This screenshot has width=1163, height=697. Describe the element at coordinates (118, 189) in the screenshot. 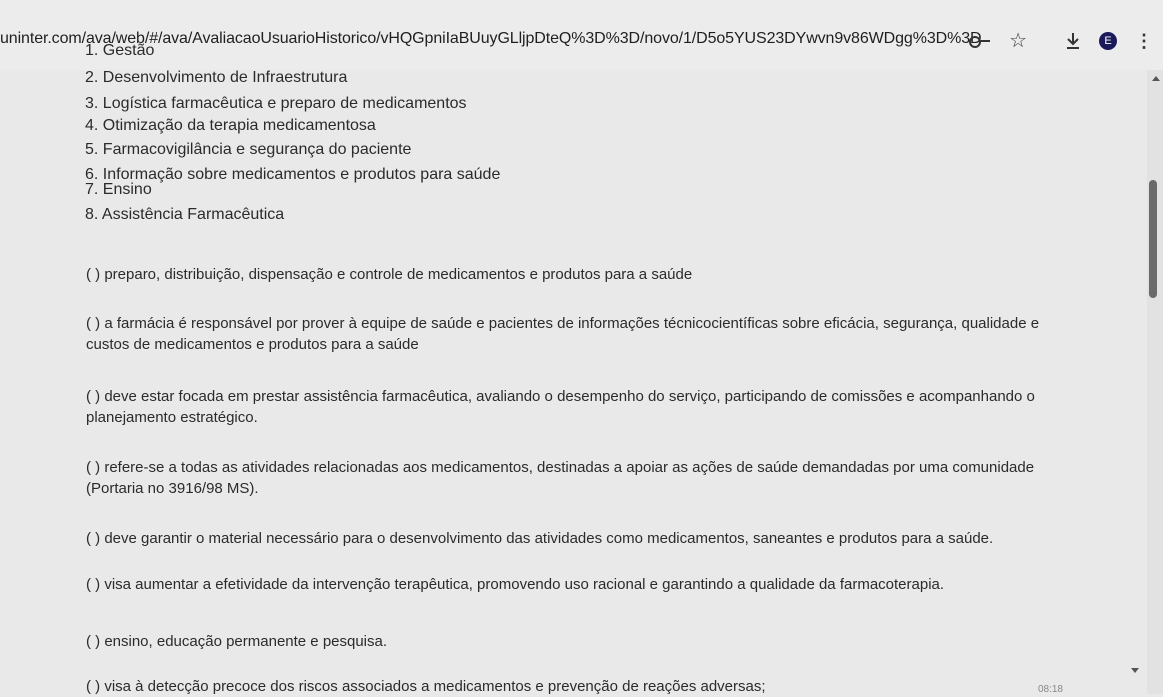

I see `option-item: 7. Ensino` at that location.